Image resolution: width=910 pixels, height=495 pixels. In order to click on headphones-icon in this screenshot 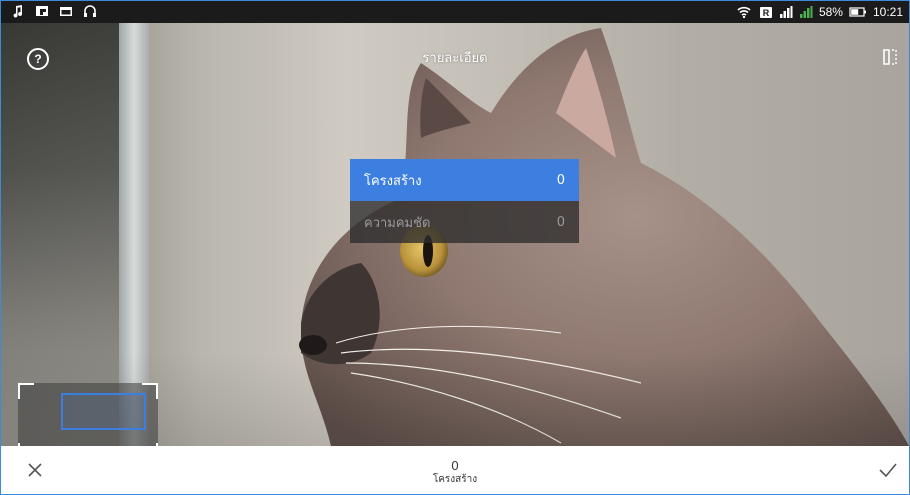, I will do `click(90, 11)`.